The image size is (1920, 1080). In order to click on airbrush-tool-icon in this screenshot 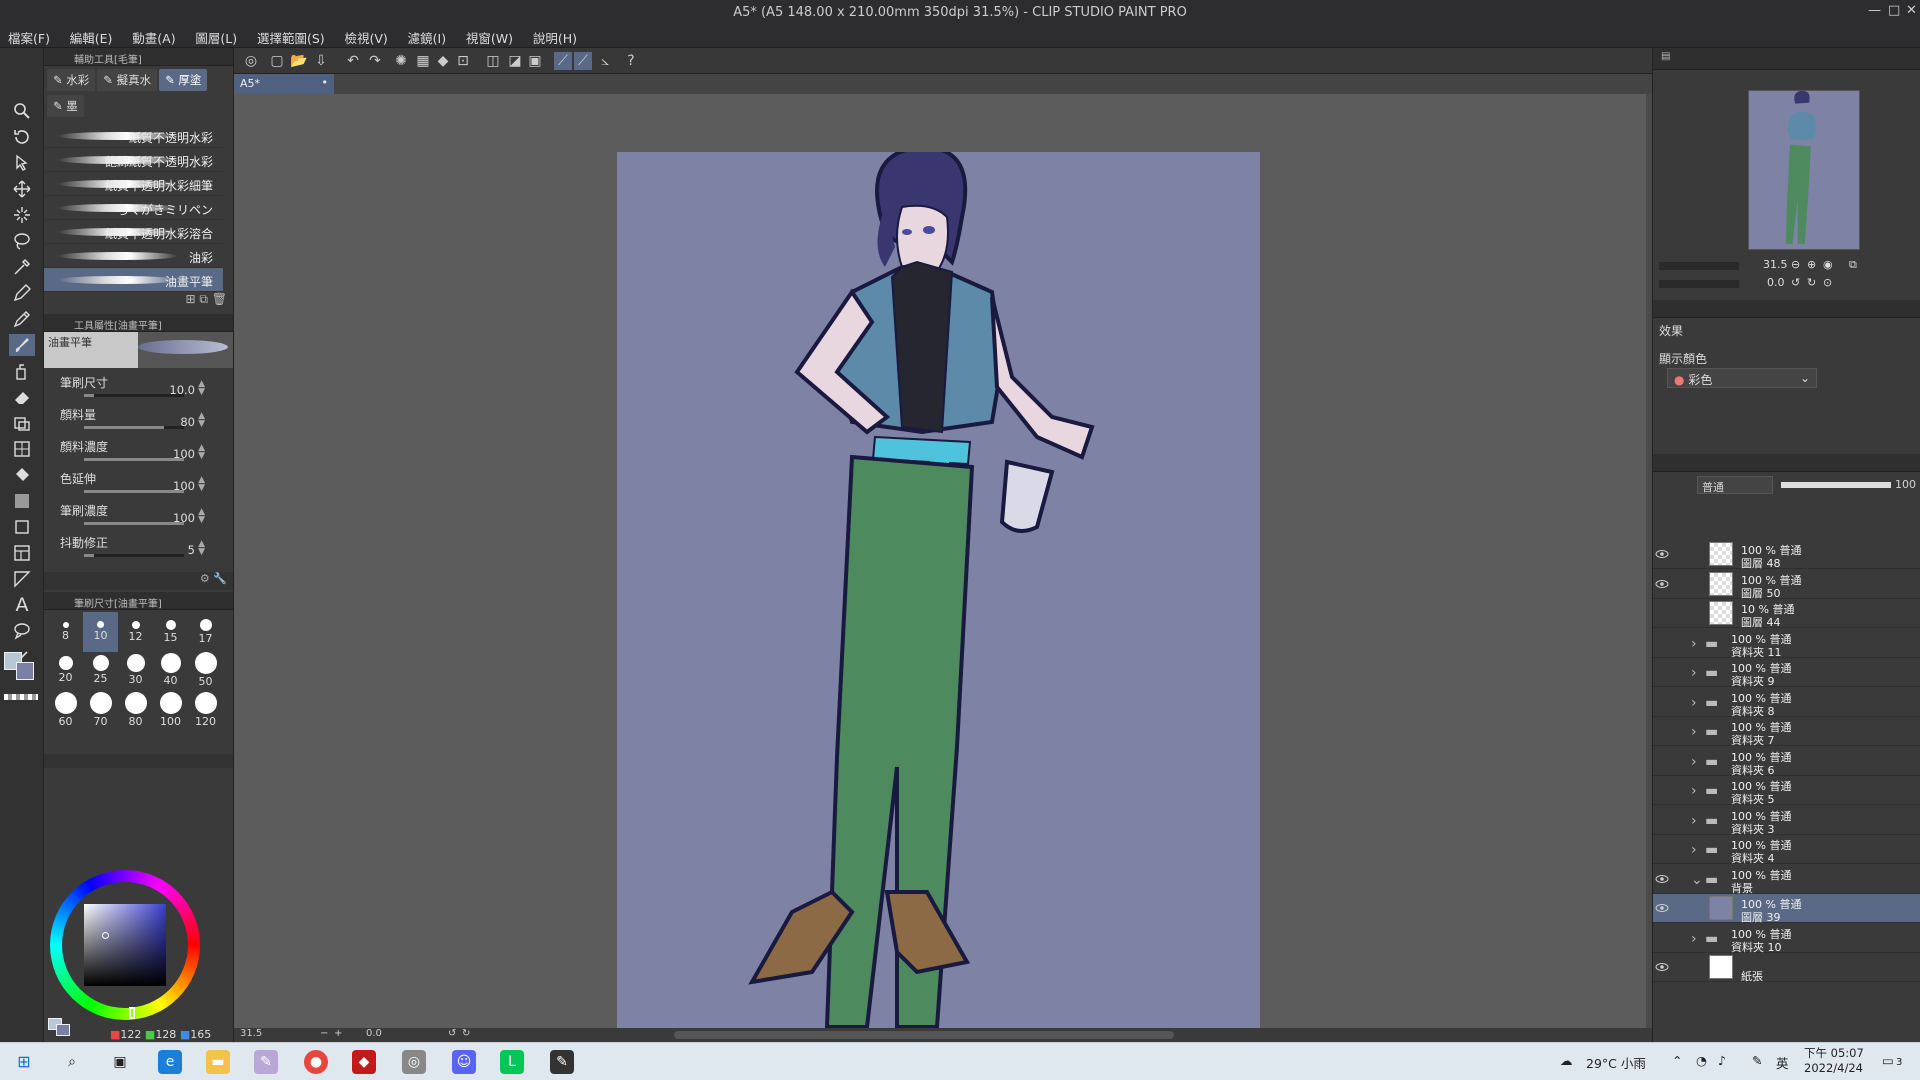, I will do `click(22, 371)`.